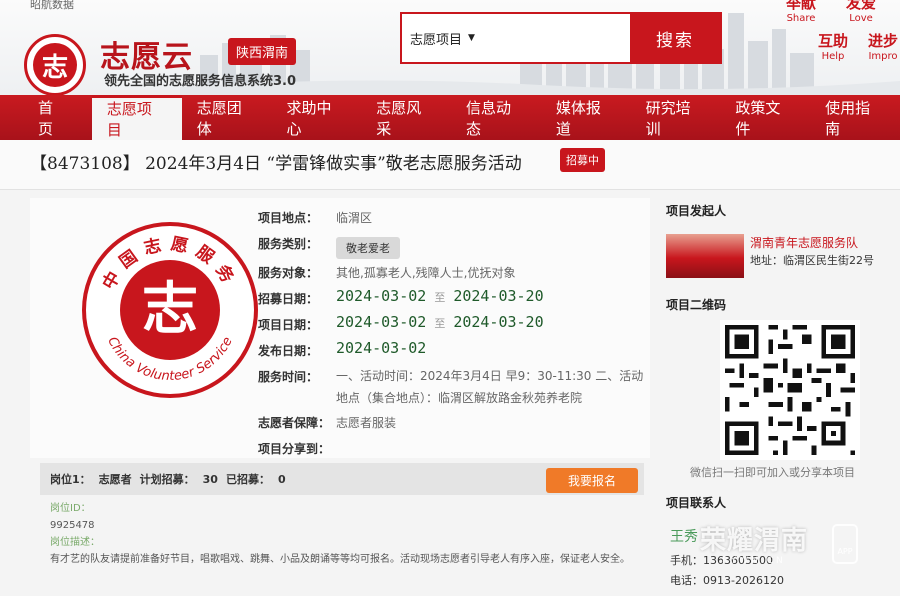 The image size is (900, 596). What do you see at coordinates (498, 322) in the screenshot?
I see `project-end-date: 2024-03-20` at bounding box center [498, 322].